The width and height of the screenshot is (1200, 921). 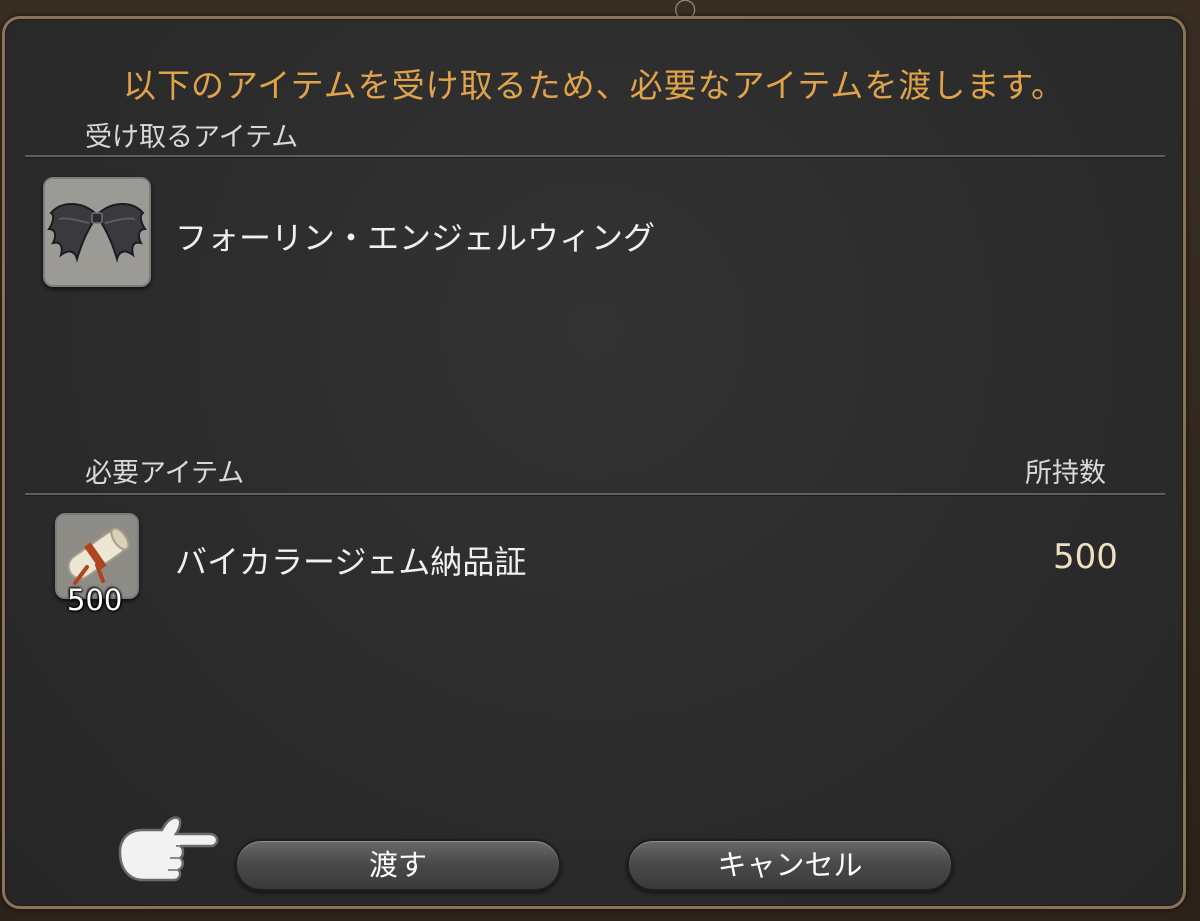 What do you see at coordinates (594, 85) in the screenshot?
I see `dialog-prompt: 以下のアイテムを受け取るため、必要なアイテムを渡します。` at bounding box center [594, 85].